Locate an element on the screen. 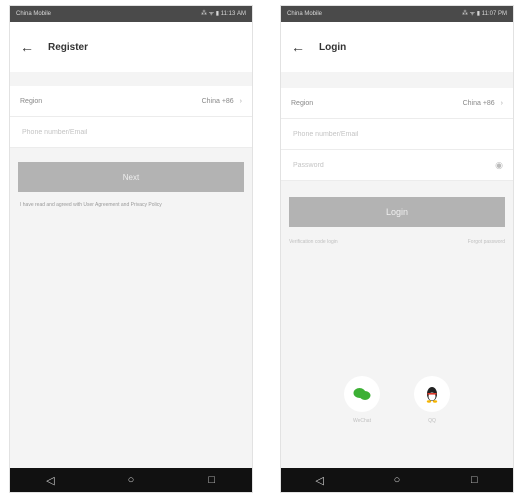  qq-login: QQ is located at coordinates (432, 400).